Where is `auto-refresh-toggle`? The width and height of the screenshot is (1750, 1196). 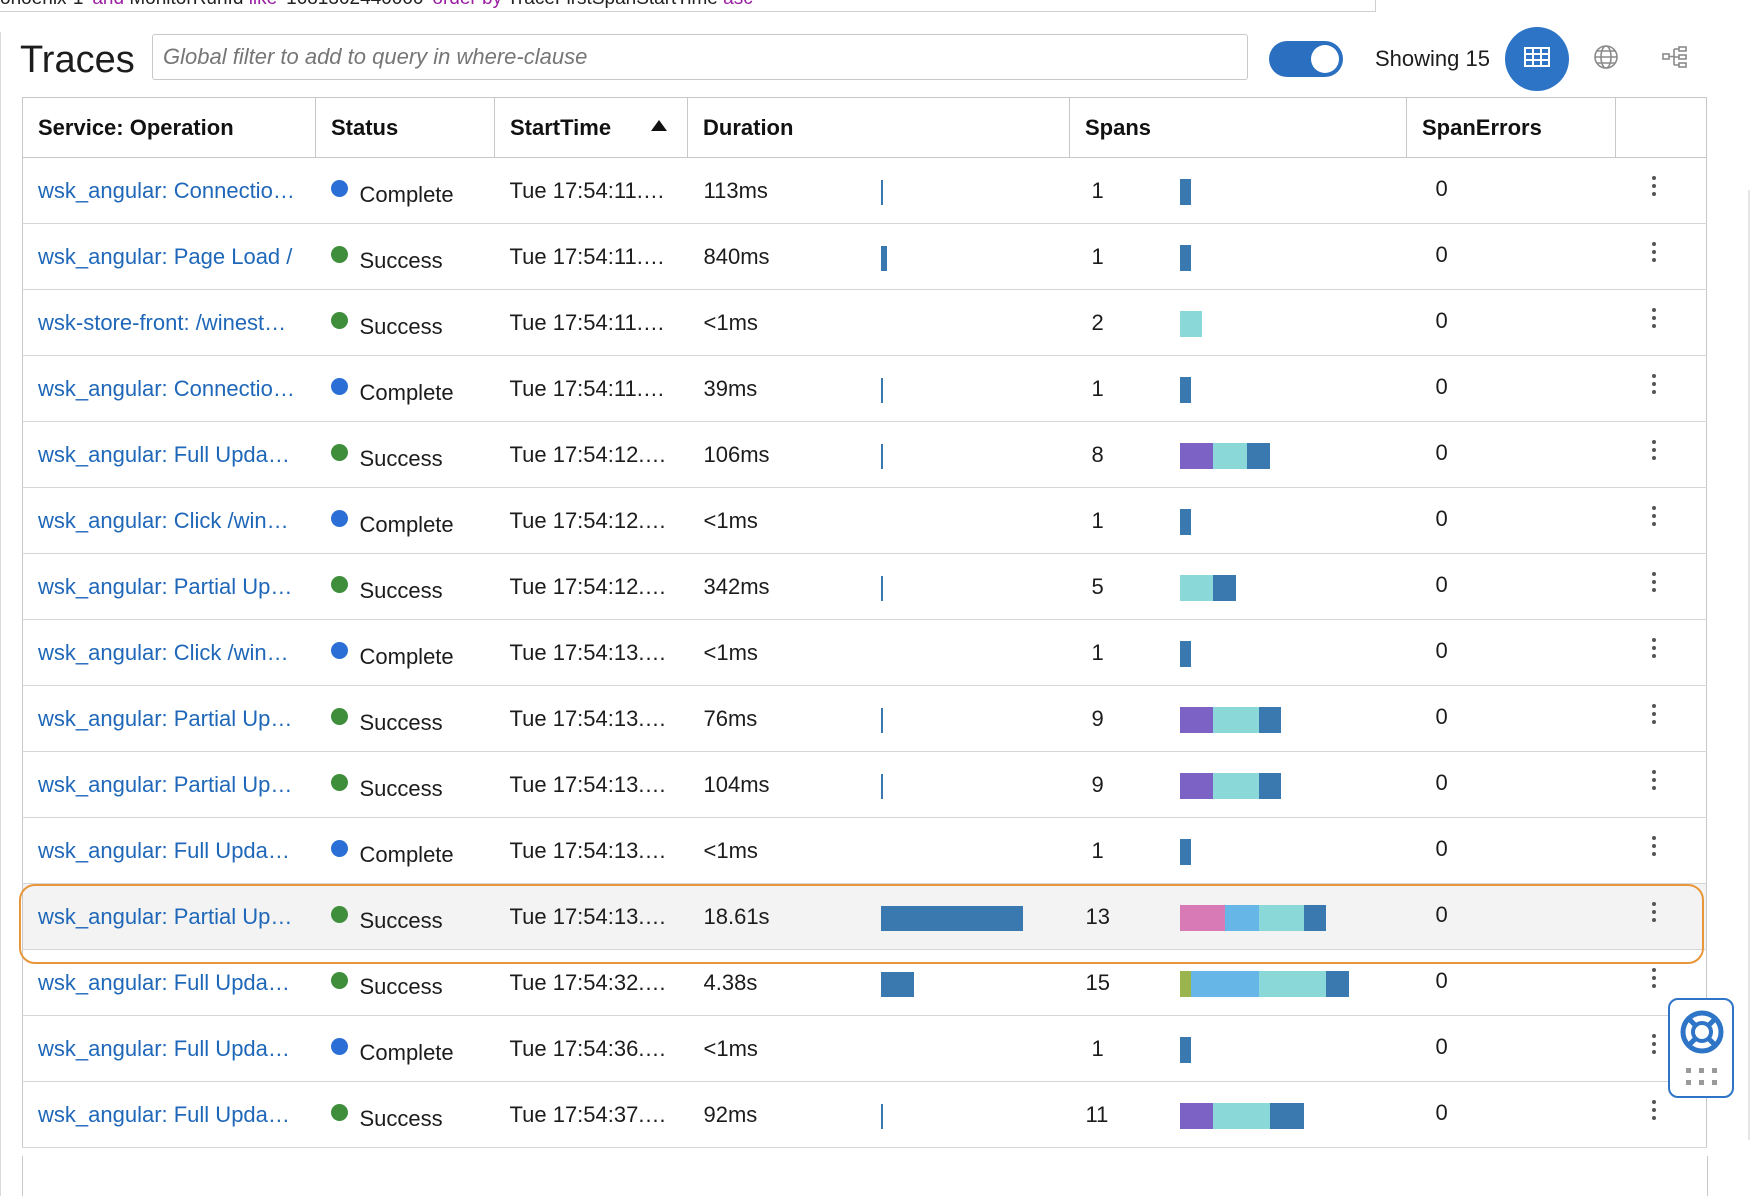 auto-refresh-toggle is located at coordinates (1306, 59).